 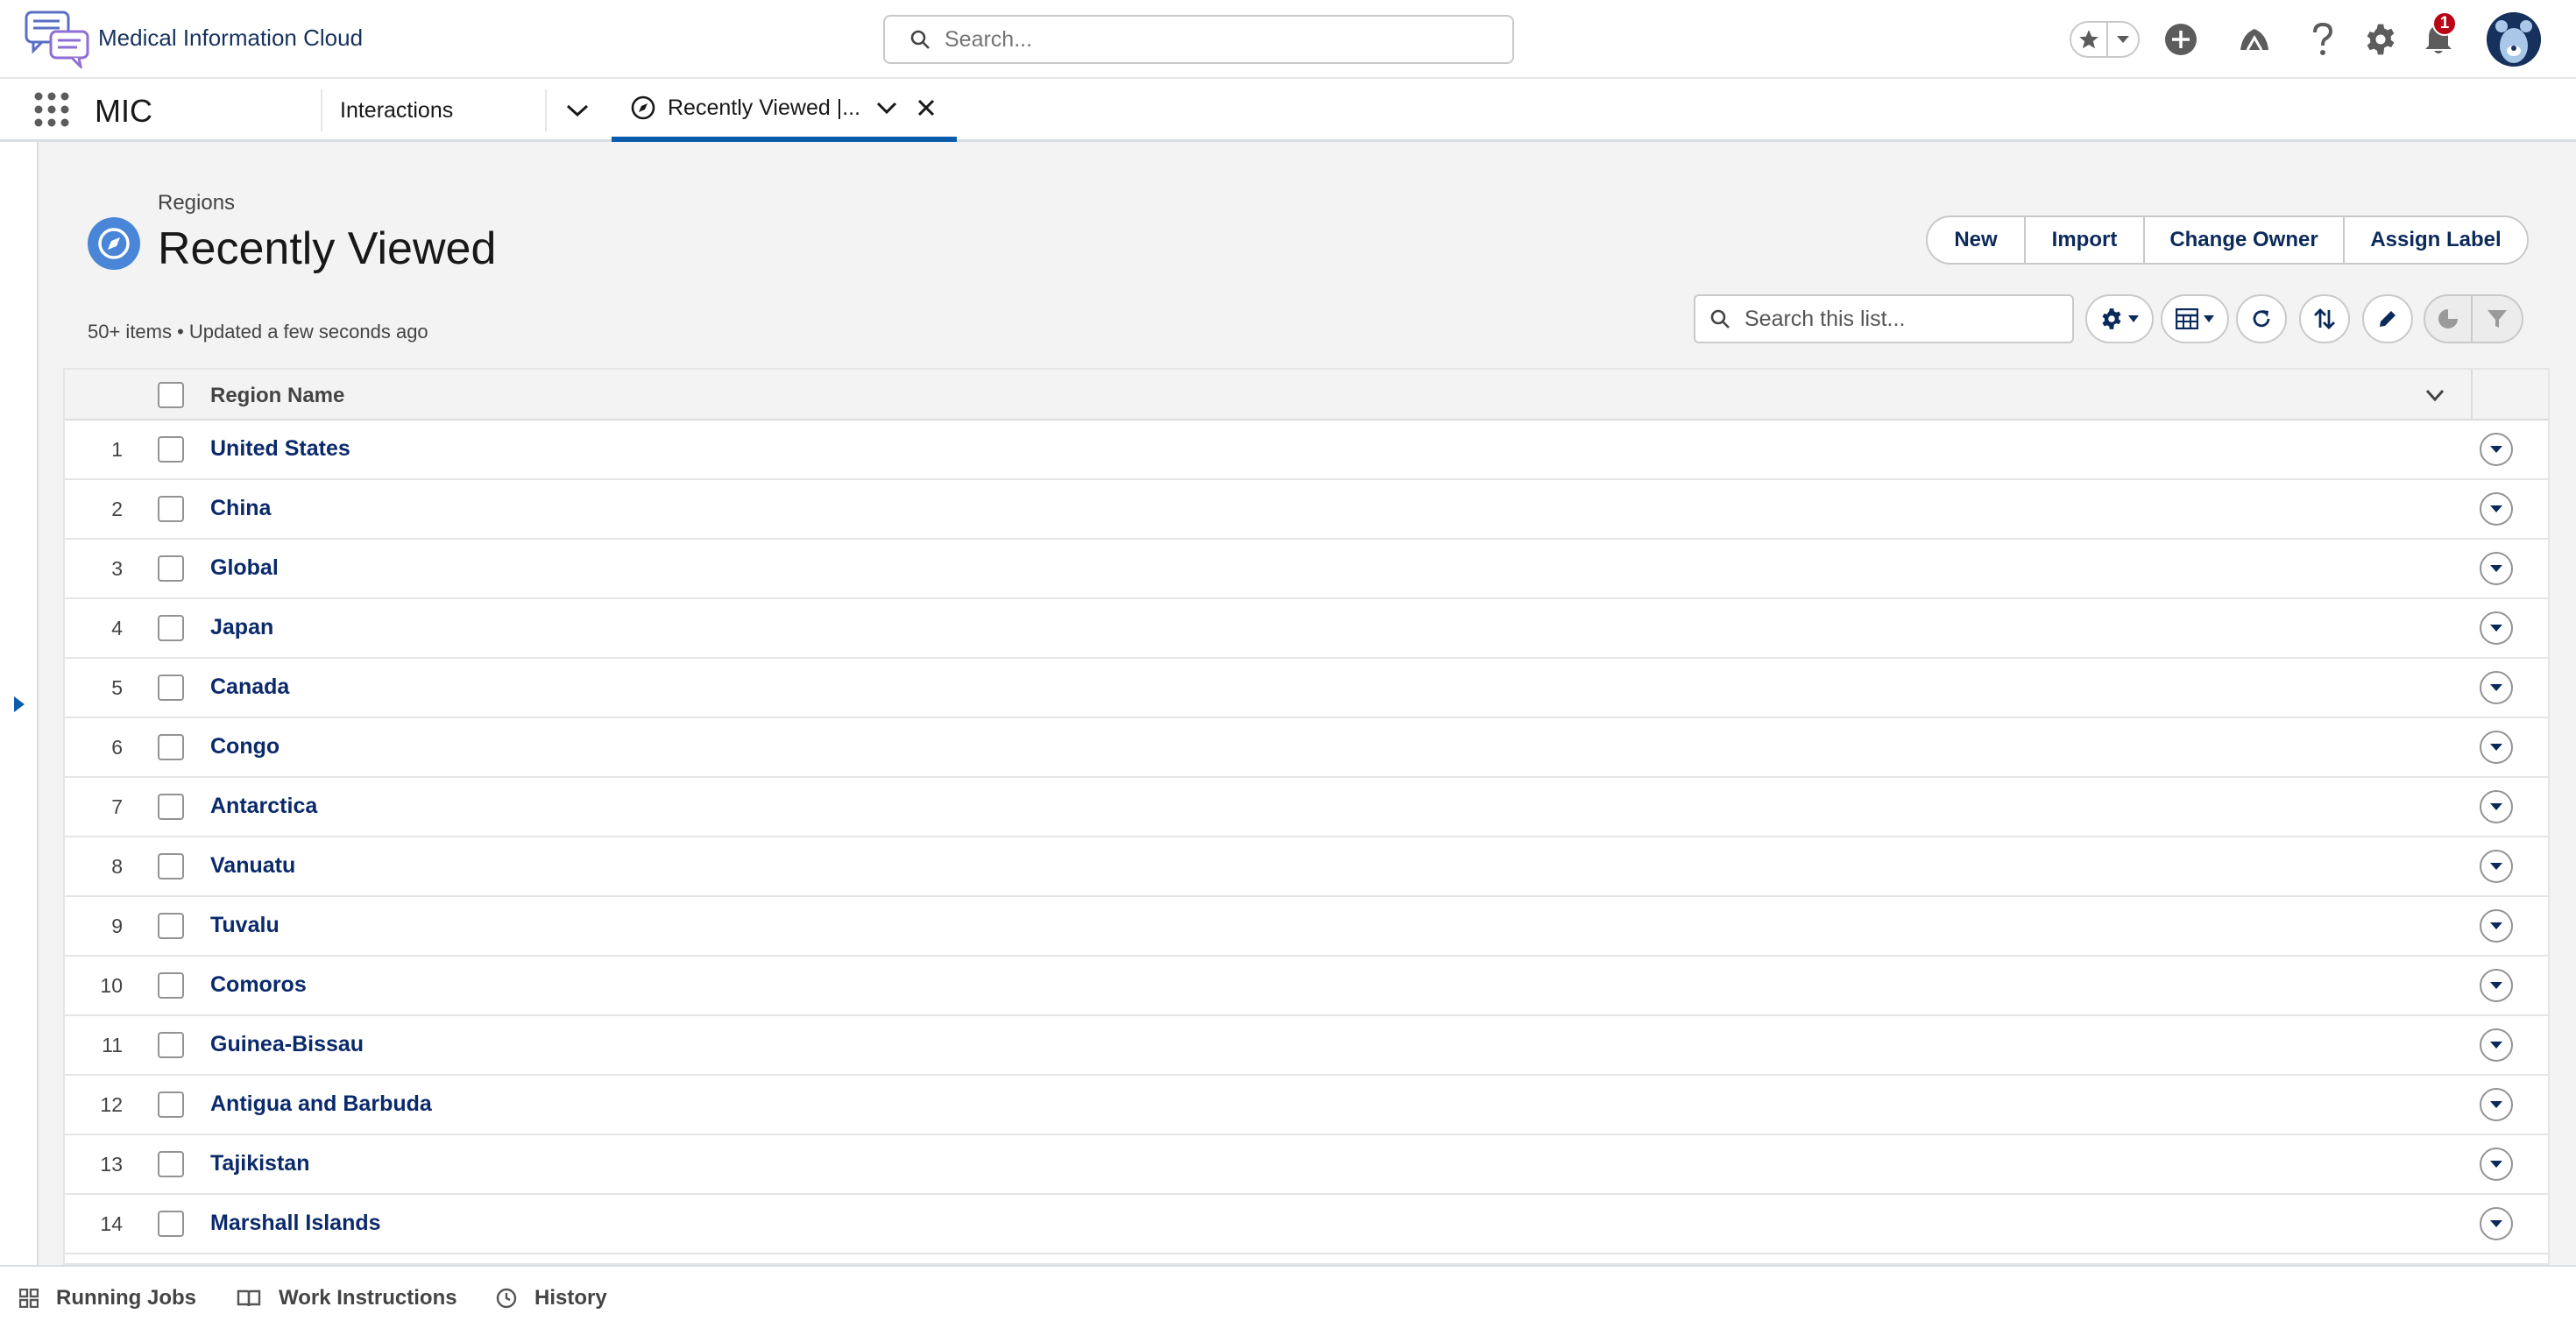 What do you see at coordinates (277, 396) in the screenshot?
I see `column-header-region-name: Region Name` at bounding box center [277, 396].